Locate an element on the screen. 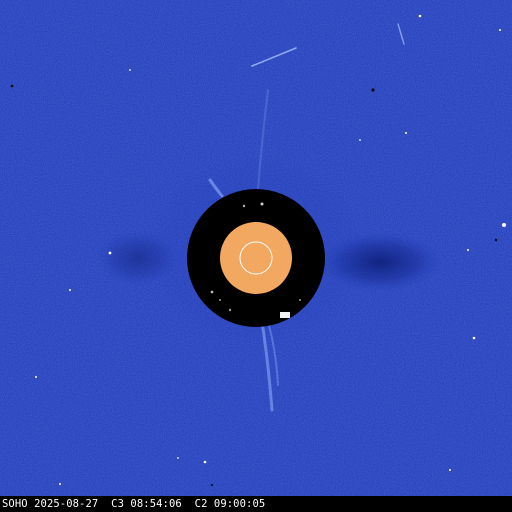 Image resolution: width=512 pixels, height=512 pixels. sun-disk is located at coordinates (256, 258).